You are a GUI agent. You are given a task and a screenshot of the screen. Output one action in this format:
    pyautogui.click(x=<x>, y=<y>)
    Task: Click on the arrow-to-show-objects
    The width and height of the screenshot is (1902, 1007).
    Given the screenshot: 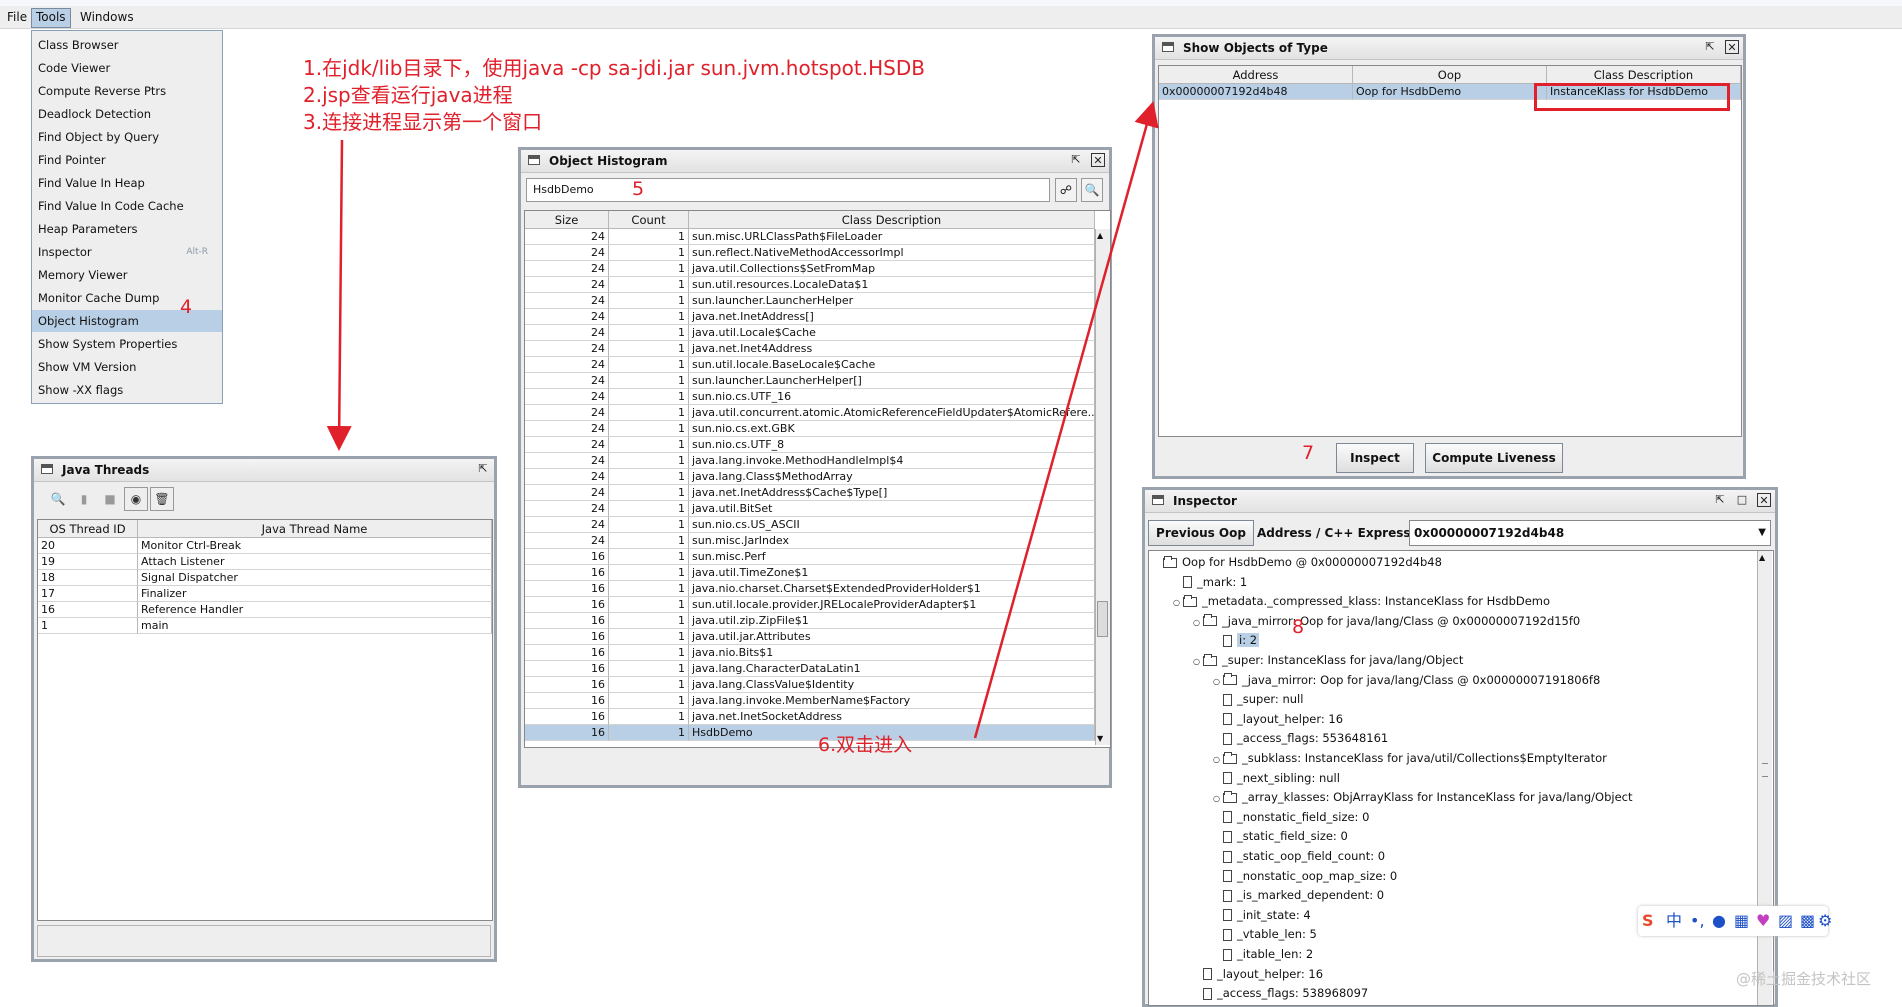 What is the action you would take?
    pyautogui.click(x=1066, y=420)
    